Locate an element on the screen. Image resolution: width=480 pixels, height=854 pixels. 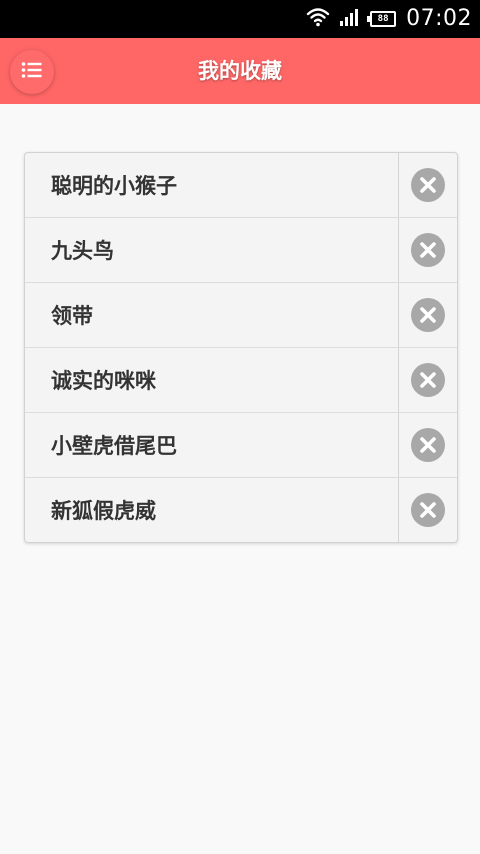
status-icons: 88 07:02 is located at coordinates (389, 19).